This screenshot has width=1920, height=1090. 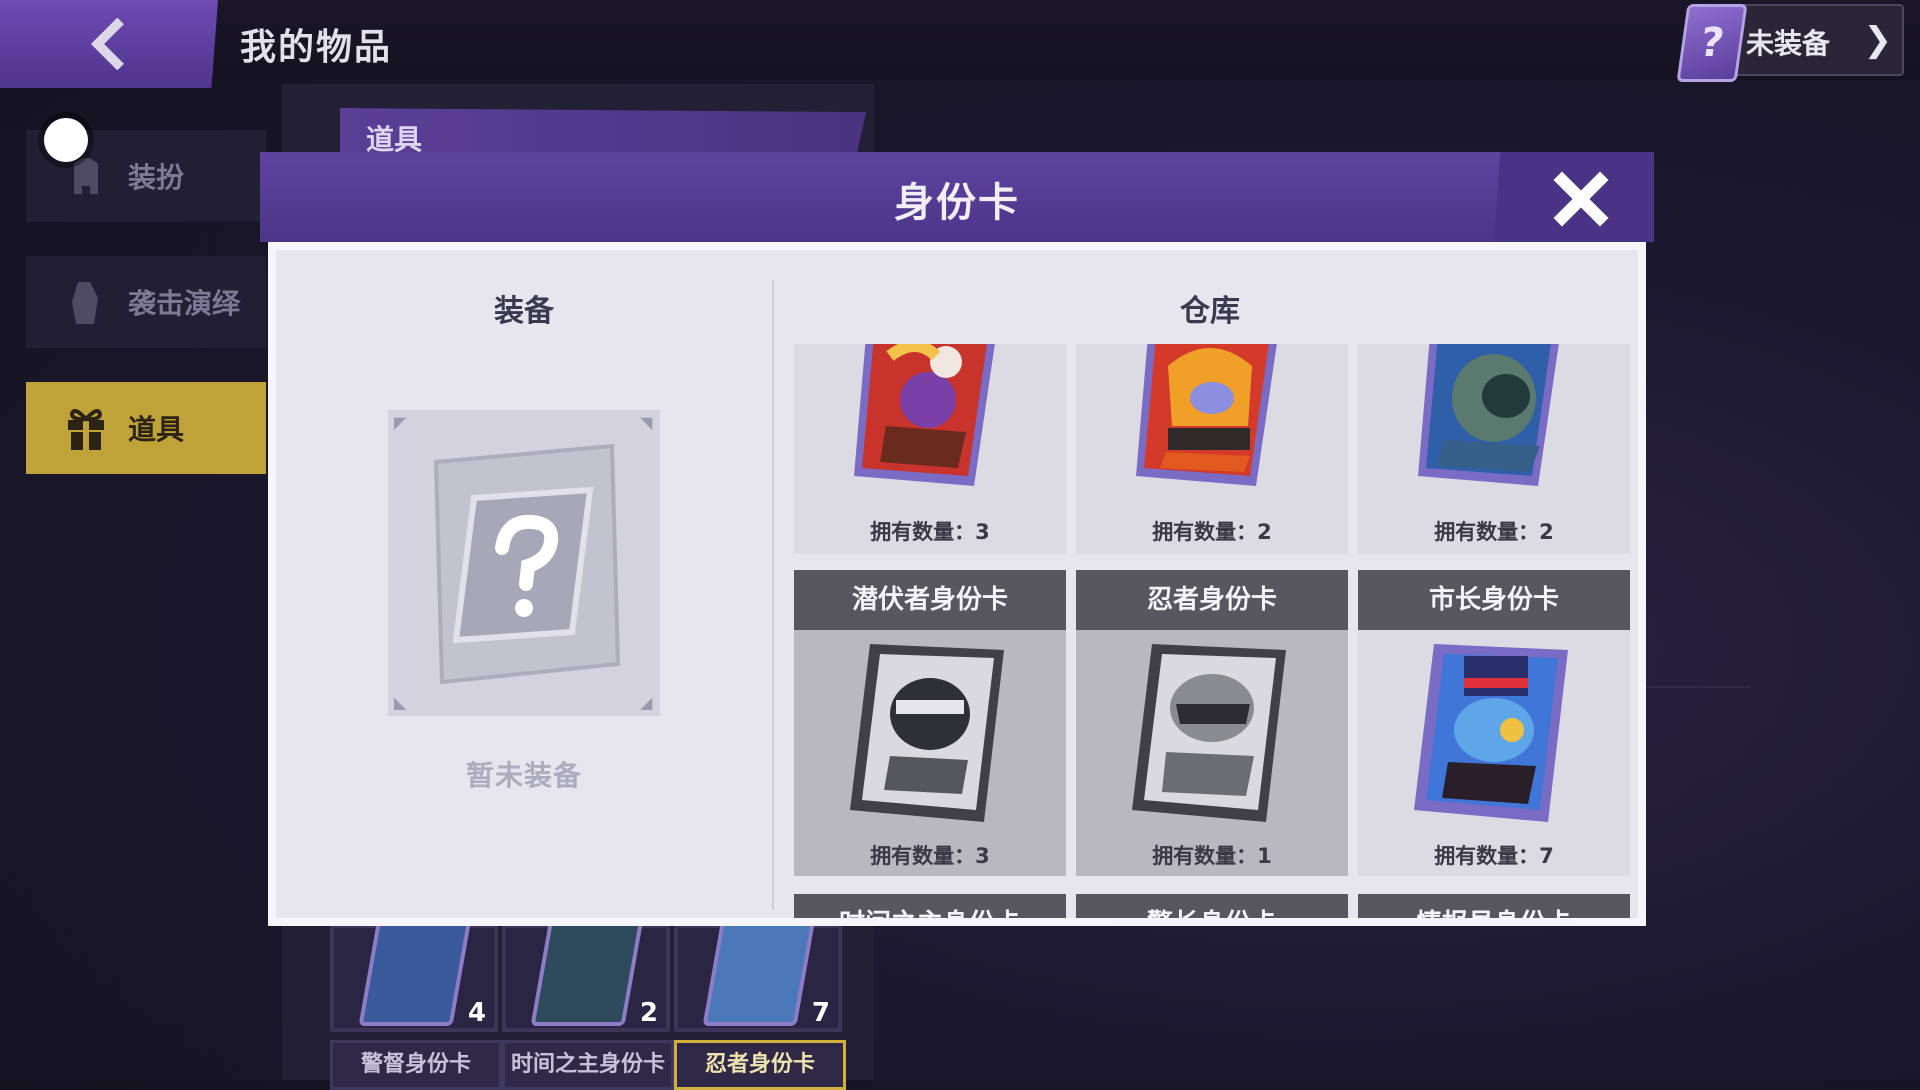 I want to click on sidebar-item-props: 道具, so click(x=146, y=428).